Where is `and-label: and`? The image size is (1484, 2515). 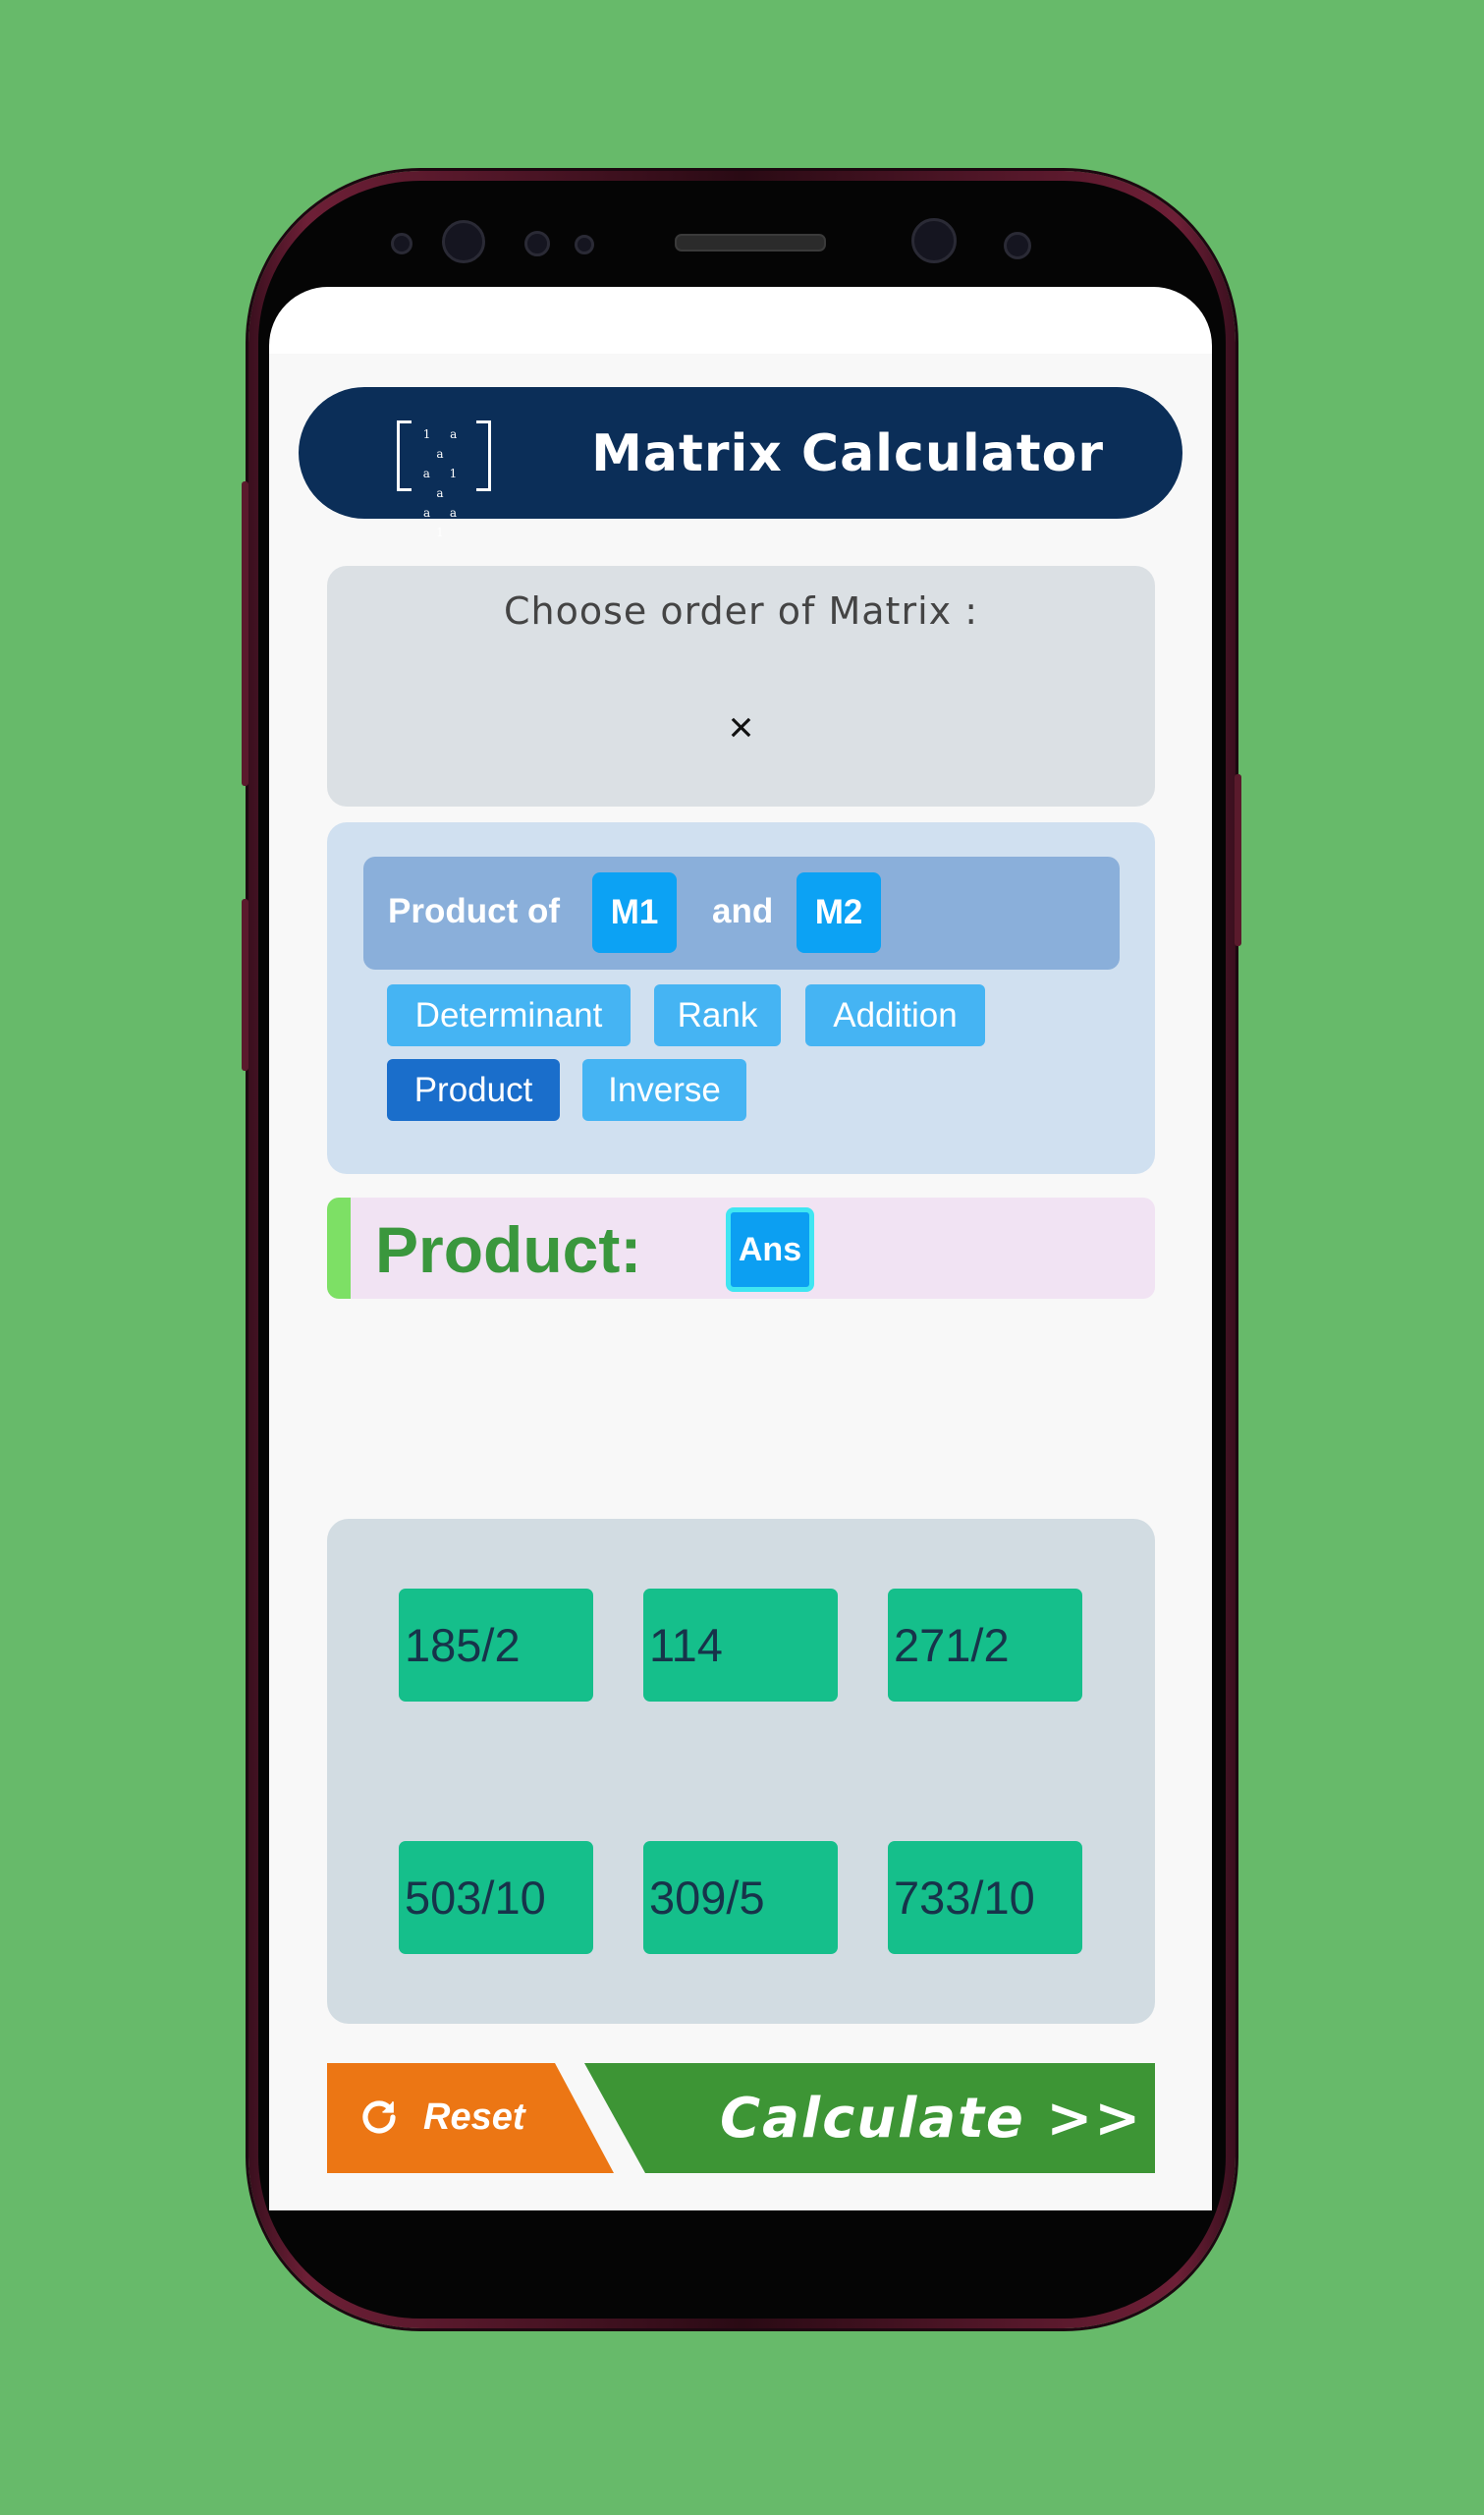 and-label: and is located at coordinates (743, 911).